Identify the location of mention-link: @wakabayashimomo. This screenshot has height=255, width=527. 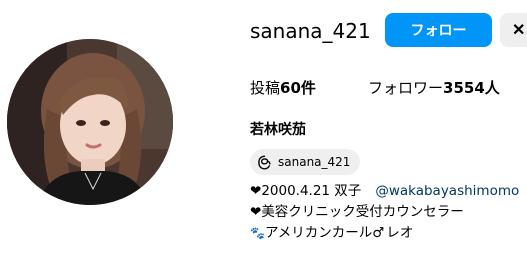
(447, 191).